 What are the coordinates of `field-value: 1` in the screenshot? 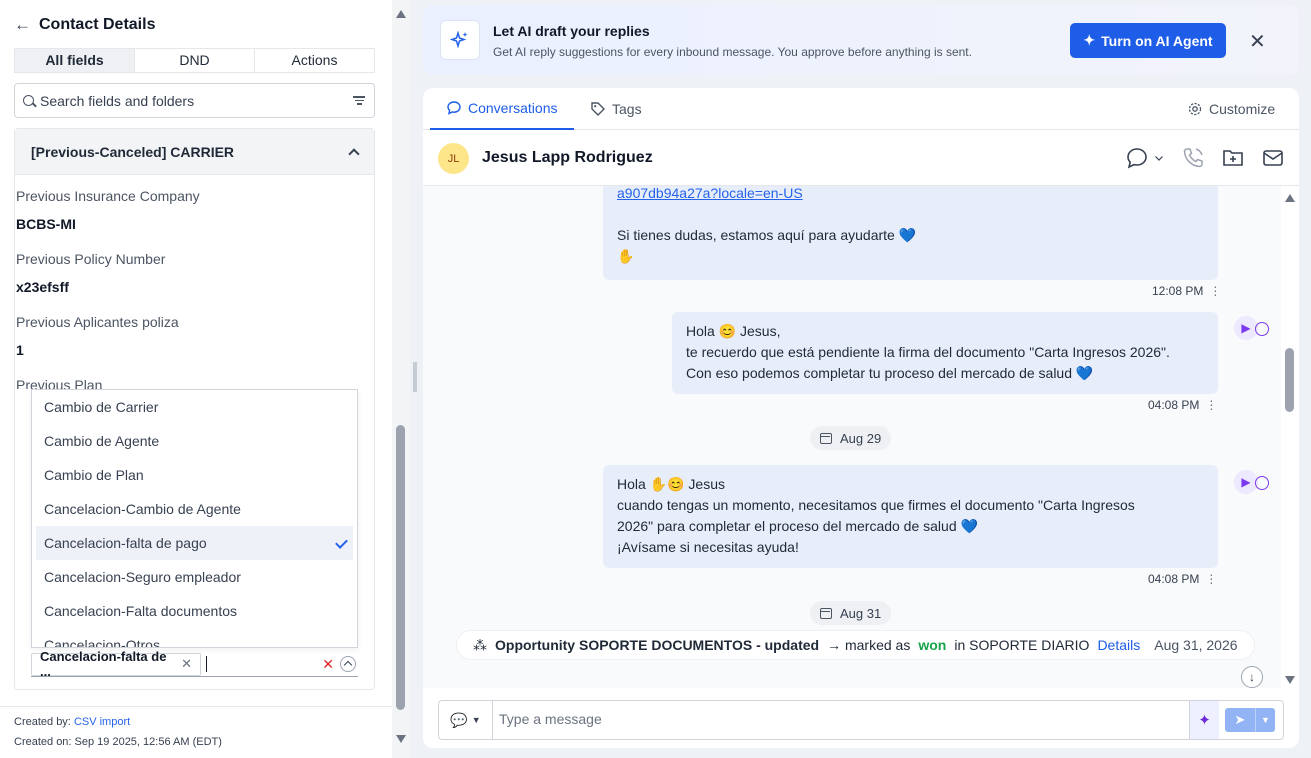 It's located at (97, 350).